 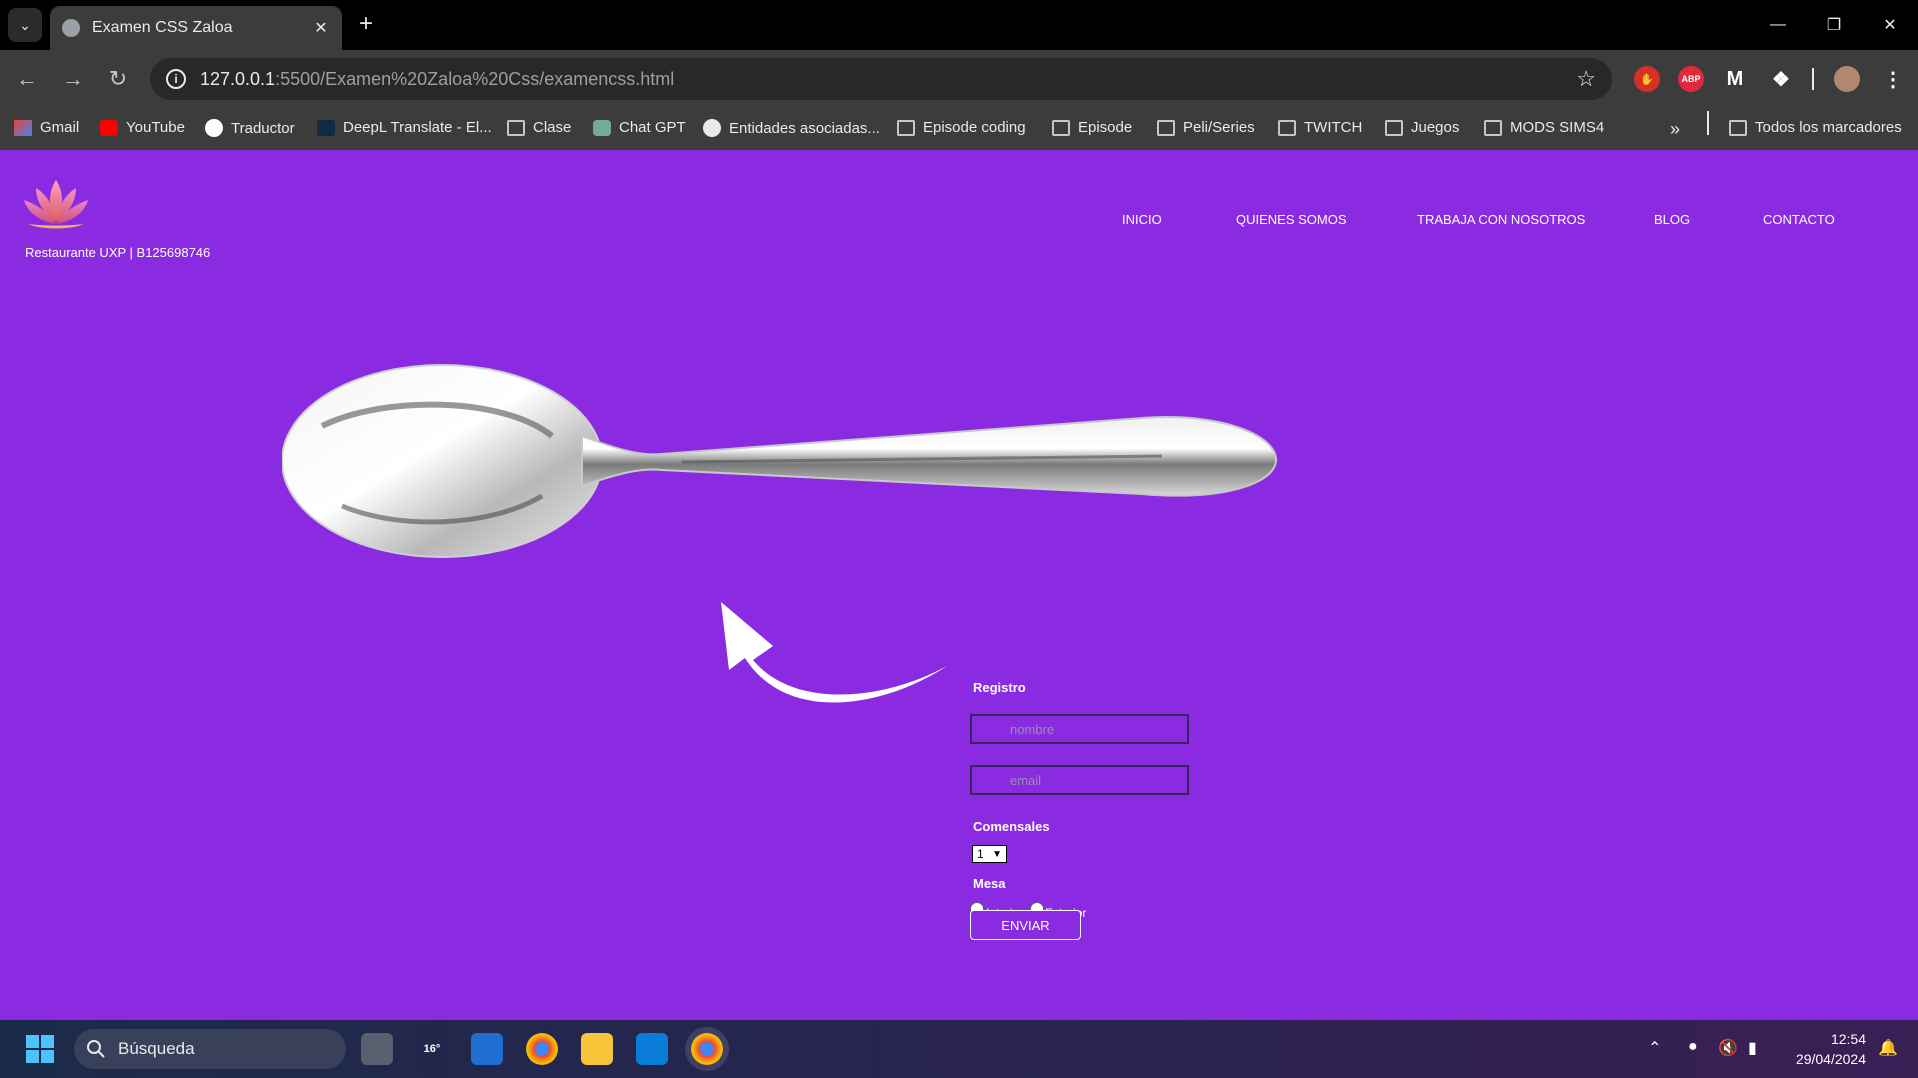 I want to click on bookmark-label: YouTube, so click(x=155, y=127).